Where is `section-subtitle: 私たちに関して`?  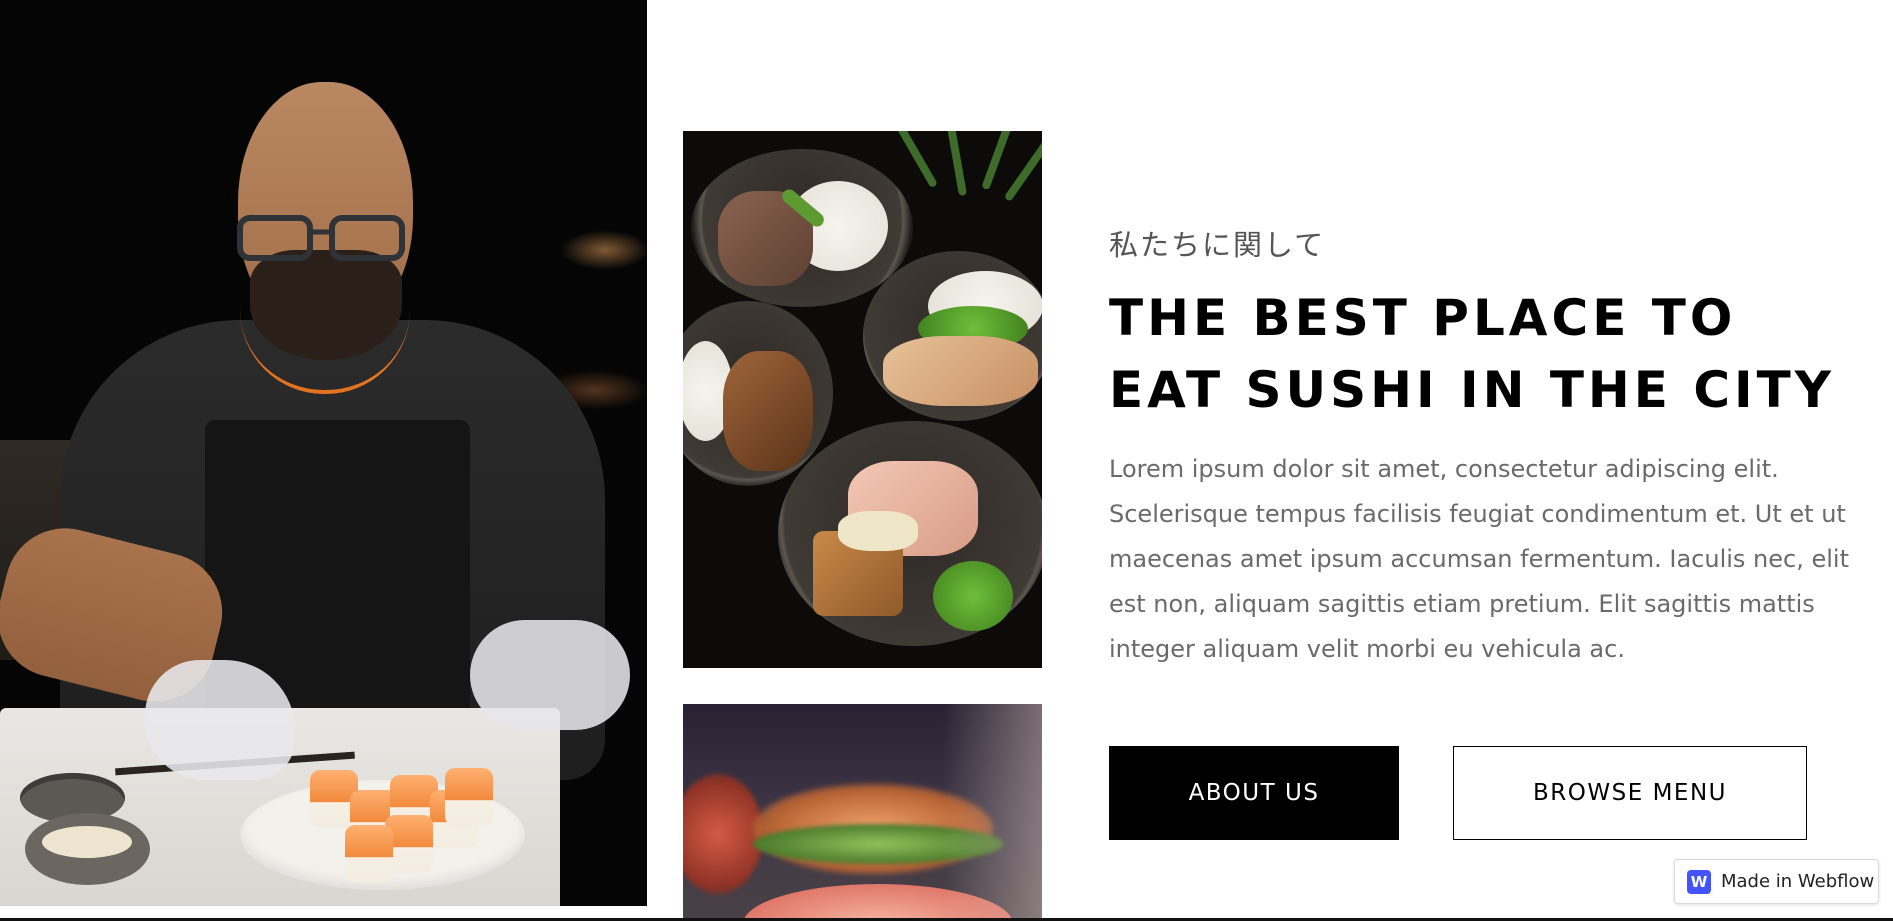
section-subtitle: 私たちに関して is located at coordinates (1217, 245).